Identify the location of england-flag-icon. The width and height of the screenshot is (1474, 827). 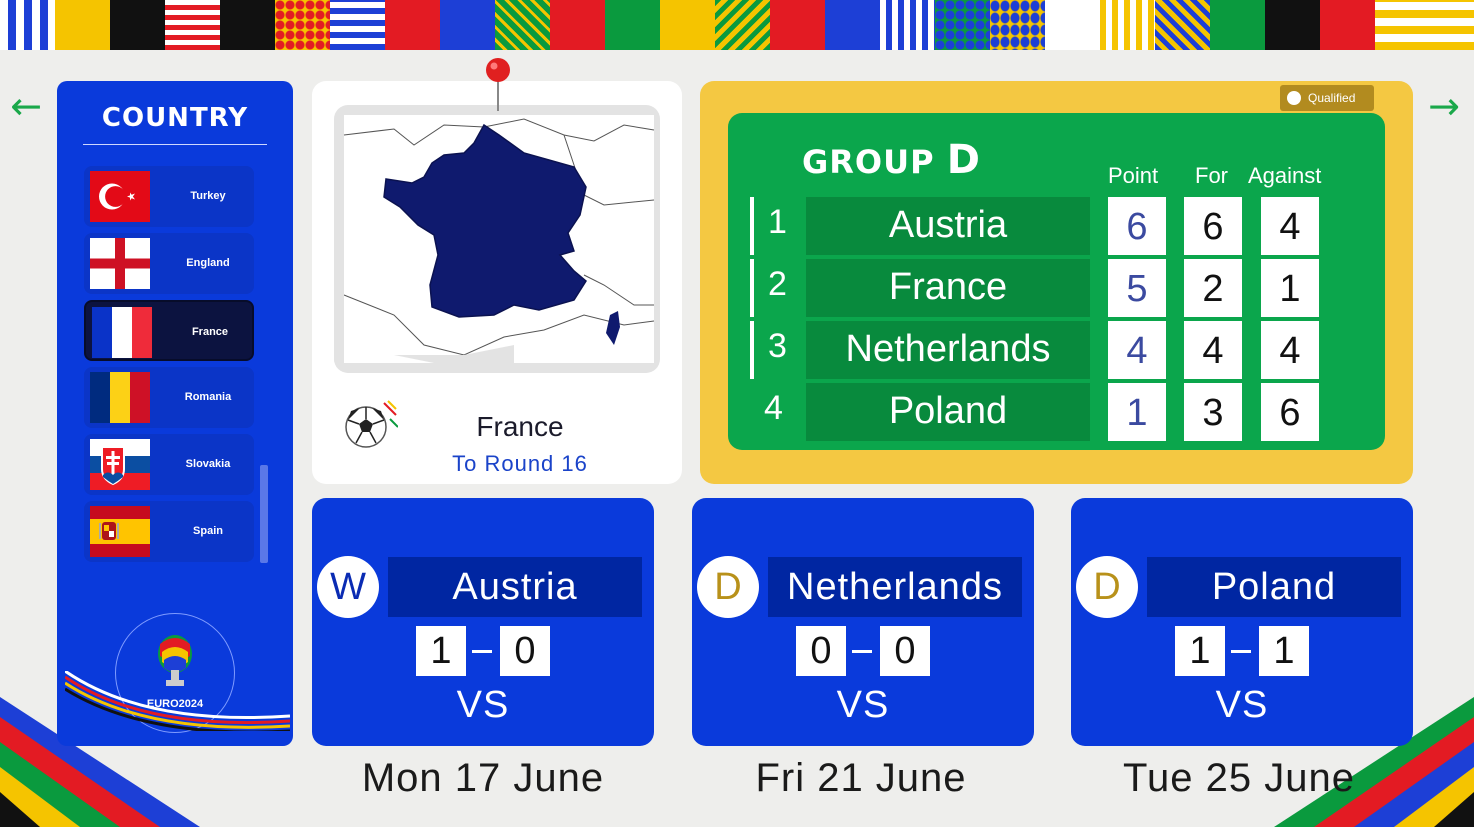
(120, 263).